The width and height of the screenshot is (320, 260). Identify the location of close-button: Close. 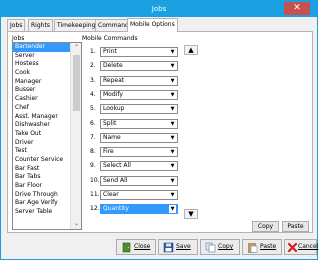
(136, 247).